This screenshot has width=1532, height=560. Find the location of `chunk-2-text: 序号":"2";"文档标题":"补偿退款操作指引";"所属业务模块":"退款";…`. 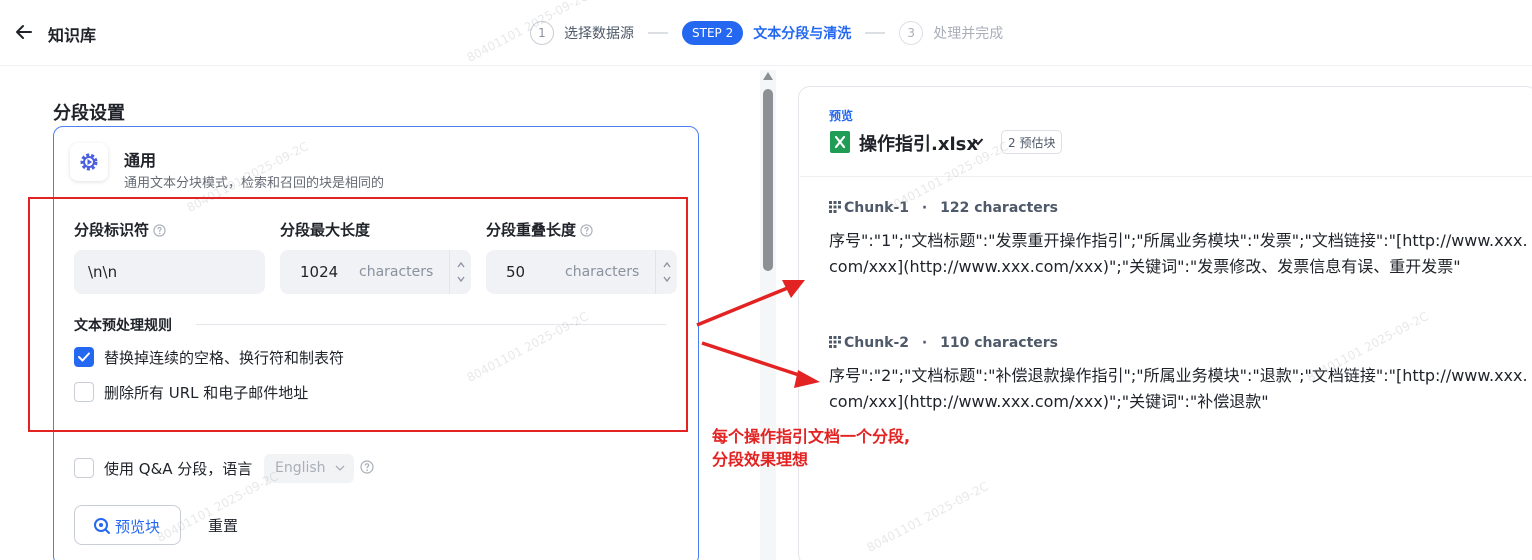

chunk-2-text: 序号":"2";"文档标题":"补偿退款操作指引";"所属业务模块":"退款";… is located at coordinates (1178, 388).